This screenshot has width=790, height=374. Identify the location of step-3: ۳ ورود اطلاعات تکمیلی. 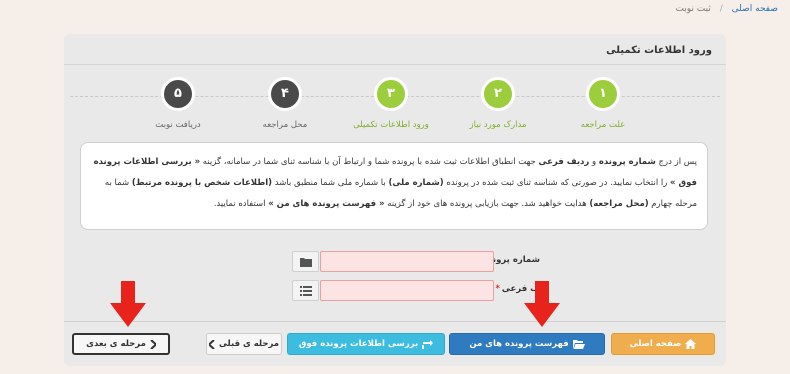
(391, 103).